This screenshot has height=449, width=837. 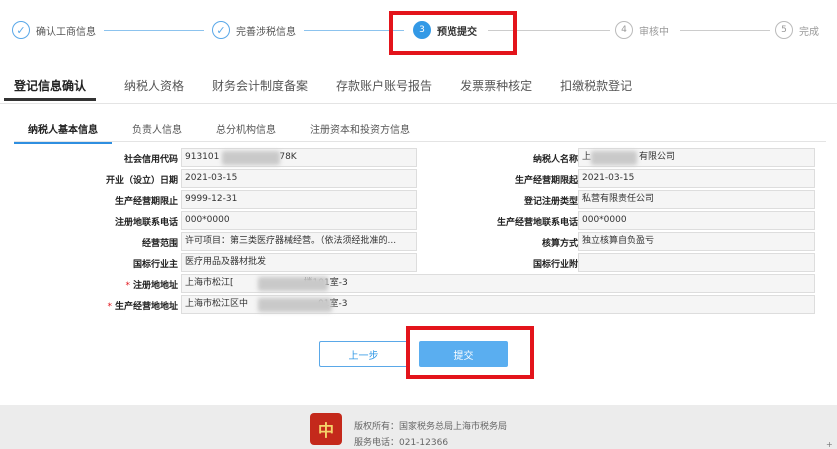 What do you see at coordinates (141, 181) in the screenshot?
I see `open-date-label: 开业（设立）日期` at bounding box center [141, 181].